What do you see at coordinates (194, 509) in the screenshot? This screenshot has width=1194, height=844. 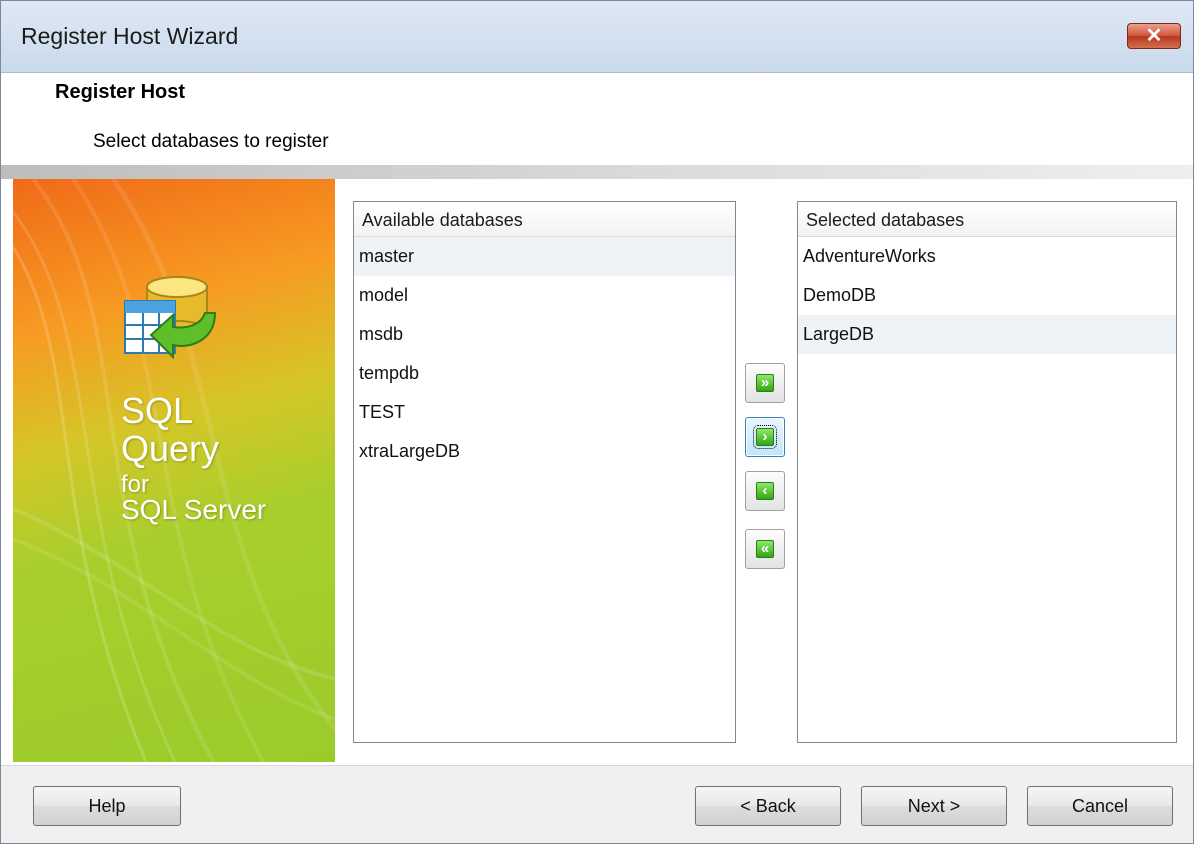 I see `banner-line-server: SQL Server` at bounding box center [194, 509].